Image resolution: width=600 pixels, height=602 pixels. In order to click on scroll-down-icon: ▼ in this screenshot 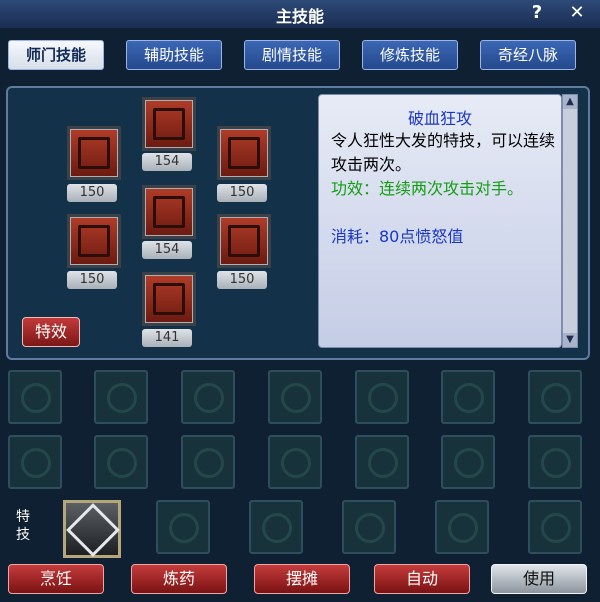, I will do `click(570, 340)`.